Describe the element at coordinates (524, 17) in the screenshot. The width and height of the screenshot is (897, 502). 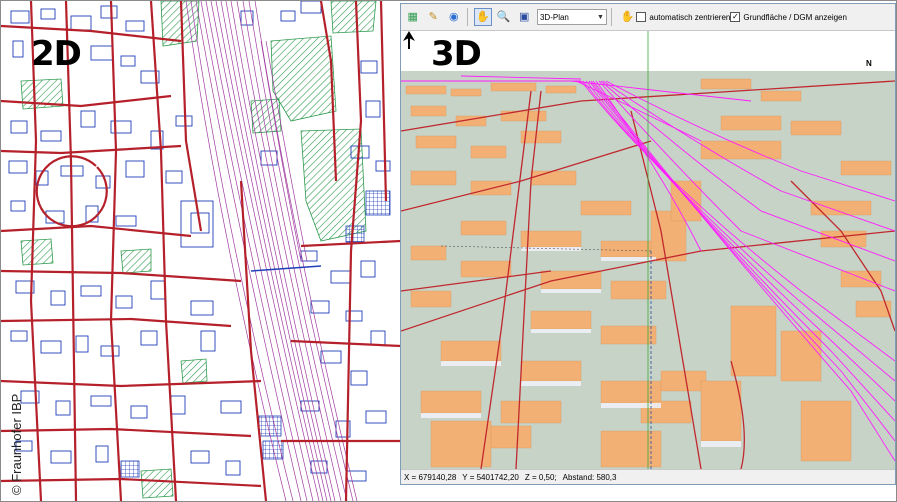
I see `zoom-window-icon: ▣` at that location.